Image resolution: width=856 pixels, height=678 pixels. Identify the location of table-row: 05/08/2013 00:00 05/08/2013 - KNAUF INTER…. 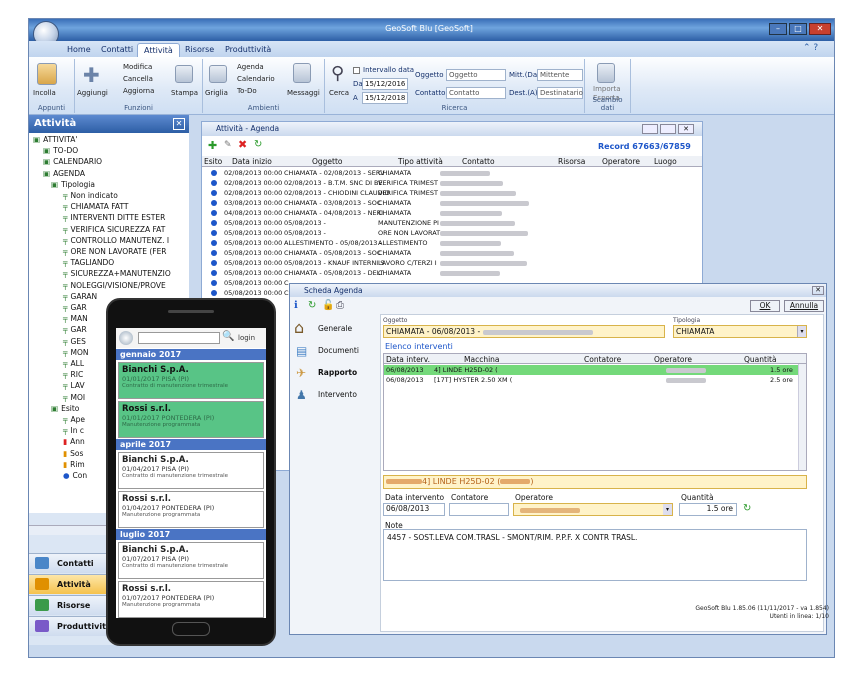
(452, 263).